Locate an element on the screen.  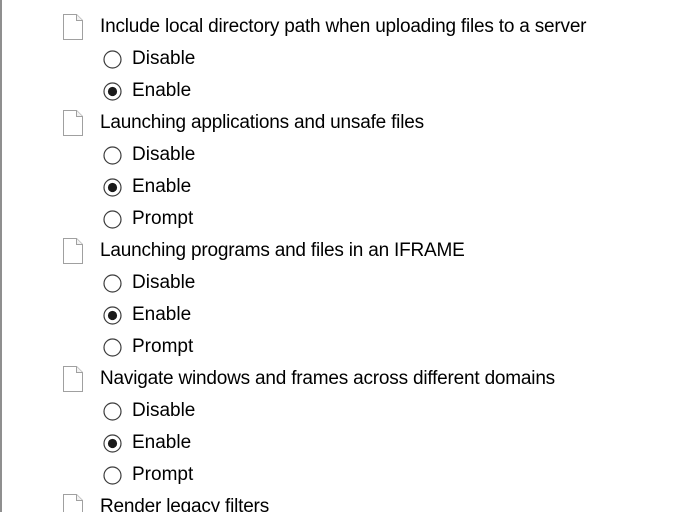
setting-item: Render legacy filters is located at coordinates (368, 501).